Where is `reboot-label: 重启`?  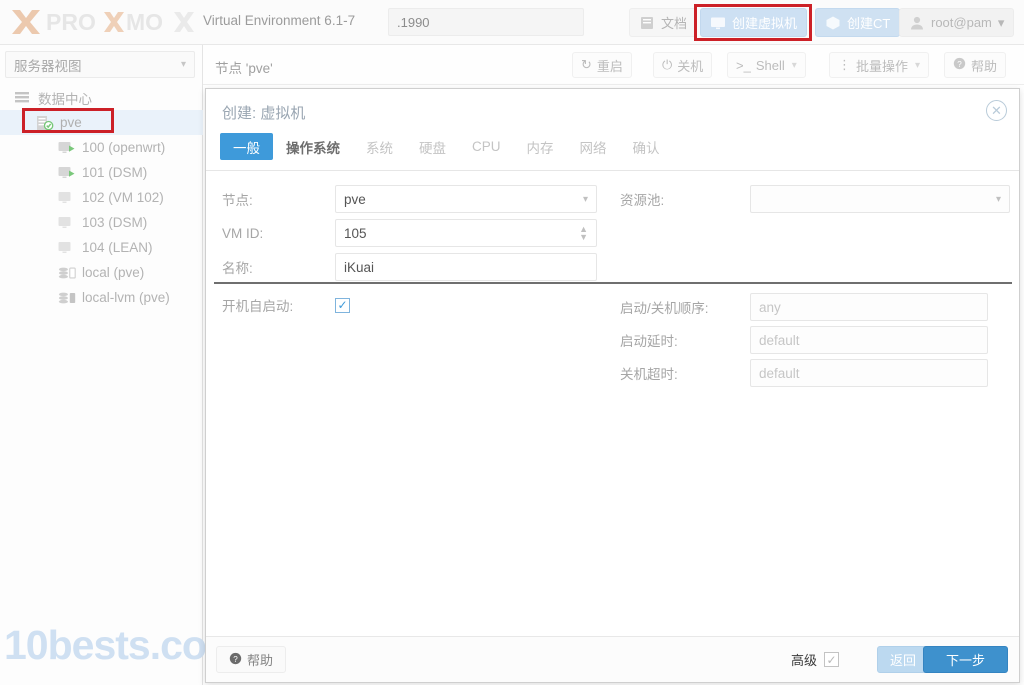
reboot-label: 重启 is located at coordinates (609, 66).